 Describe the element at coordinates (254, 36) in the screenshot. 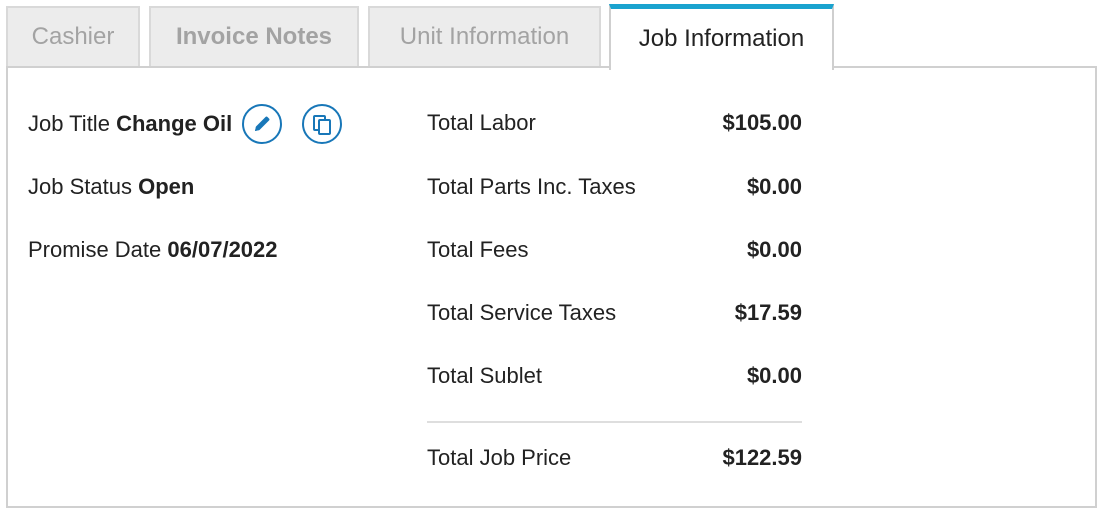

I see `tab-invoice-notes: Invoice Notes` at that location.